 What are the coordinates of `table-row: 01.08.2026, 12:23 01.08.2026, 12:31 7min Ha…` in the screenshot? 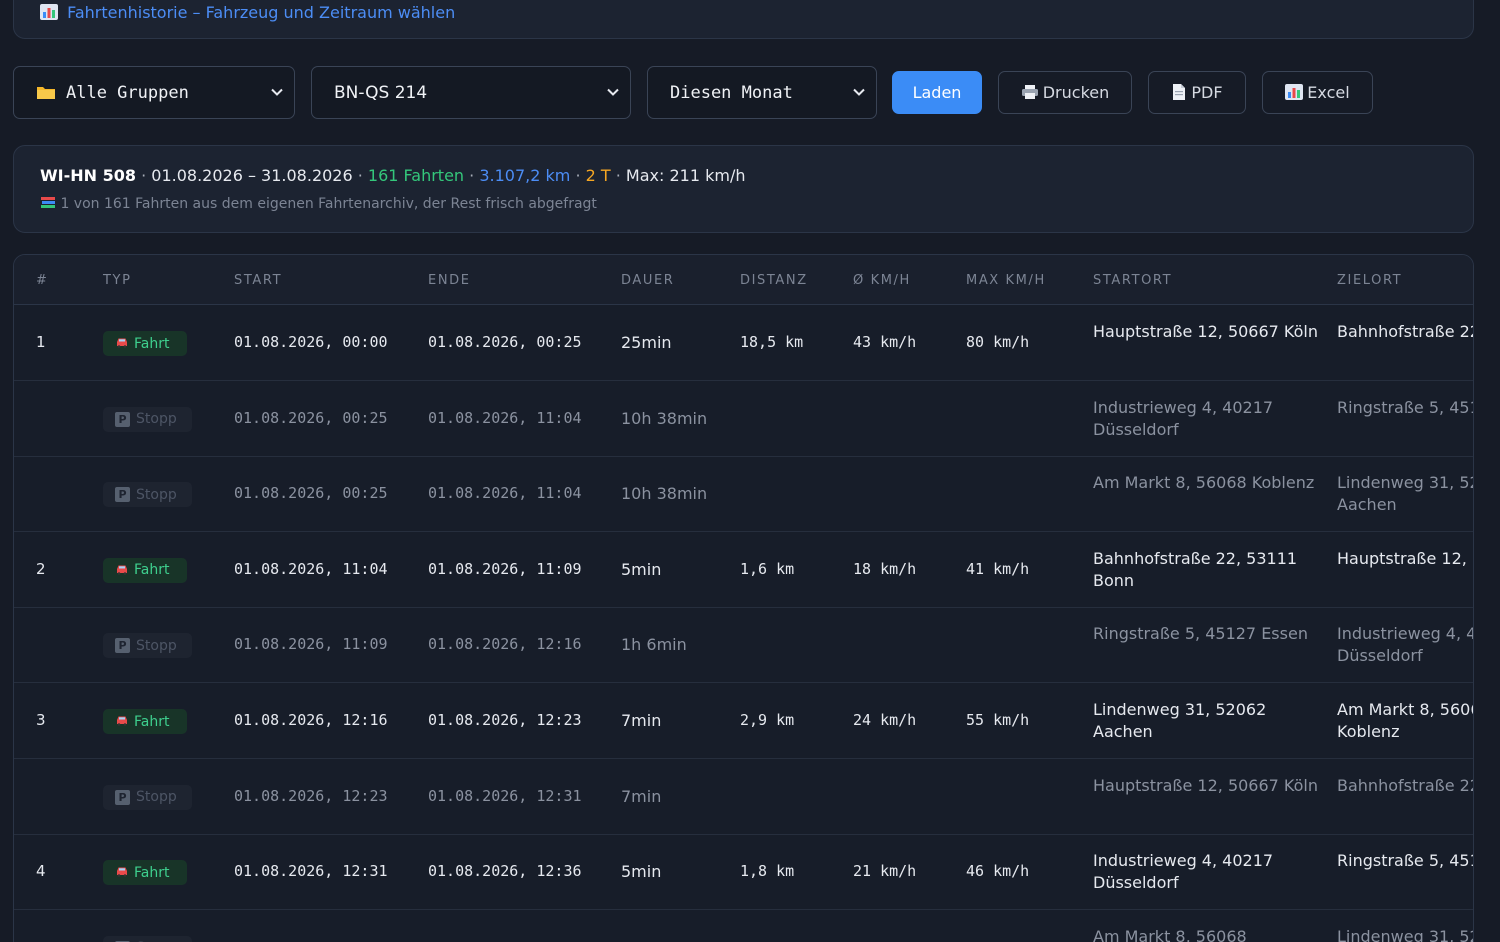 It's located at (743, 797).